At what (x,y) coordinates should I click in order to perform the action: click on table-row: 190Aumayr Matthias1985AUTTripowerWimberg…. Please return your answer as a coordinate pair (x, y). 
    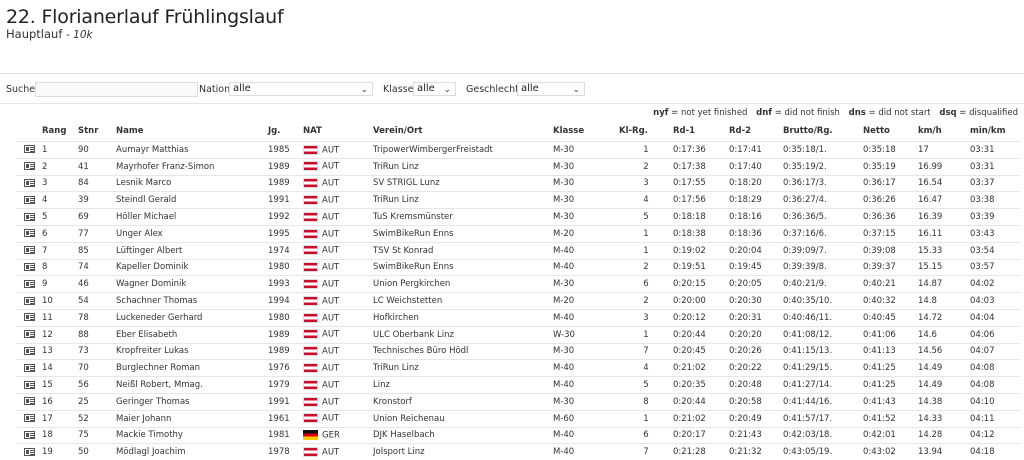
    Looking at the image, I should click on (518, 150).